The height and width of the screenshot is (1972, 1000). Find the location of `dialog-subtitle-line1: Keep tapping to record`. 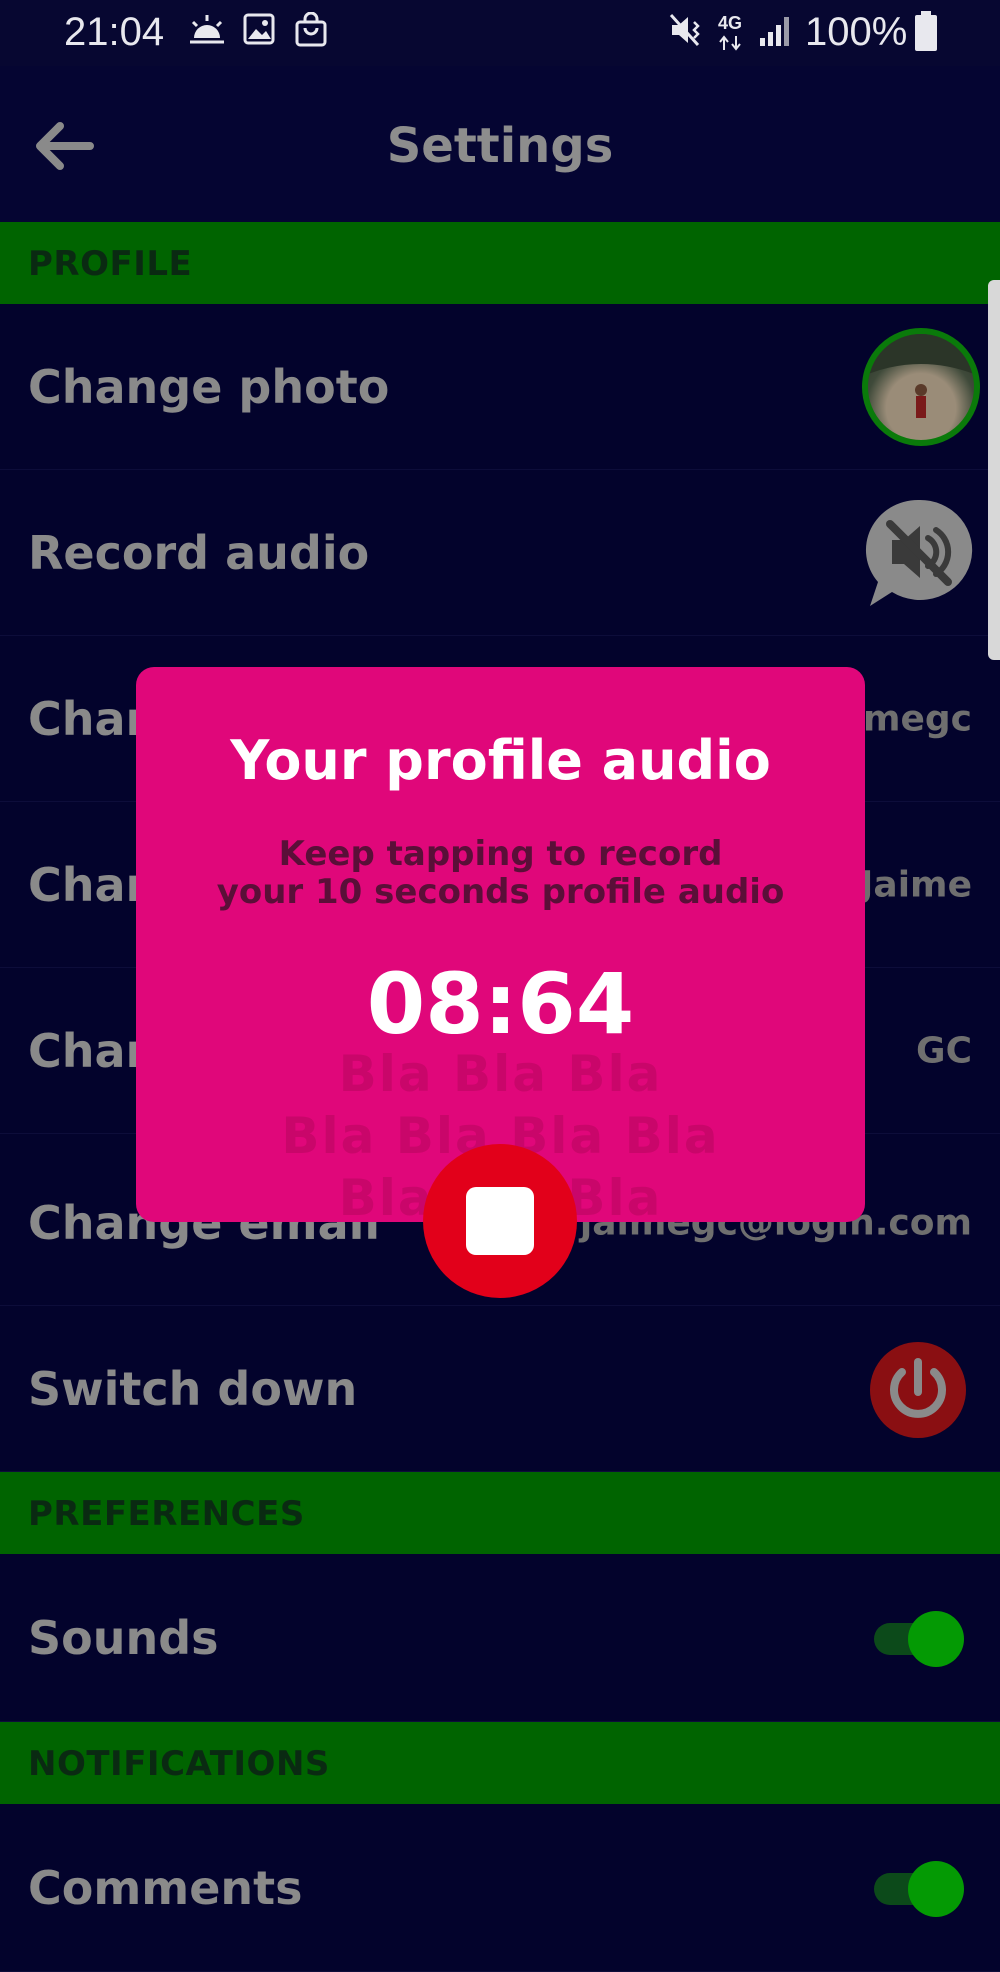

dialog-subtitle-line1: Keep tapping to record is located at coordinates (500, 854).